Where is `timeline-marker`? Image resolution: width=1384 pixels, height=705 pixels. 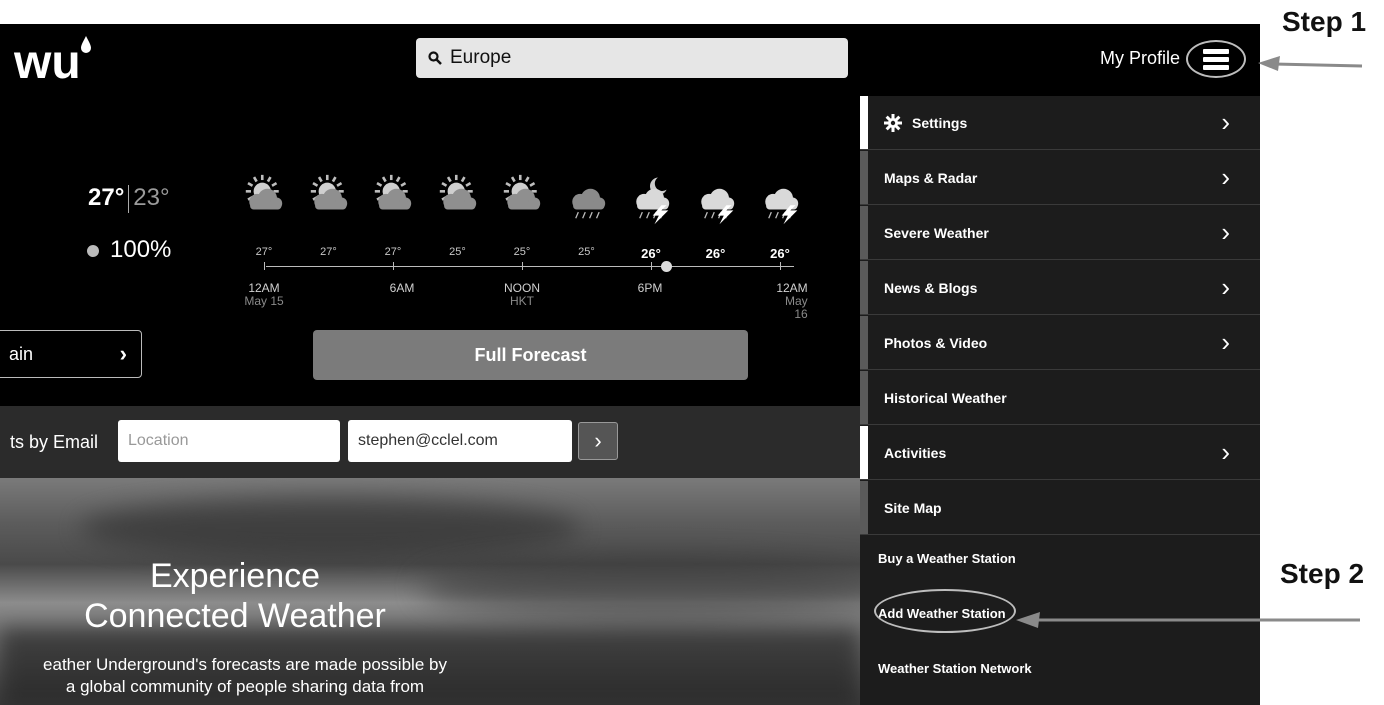
timeline-marker is located at coordinates (666, 266).